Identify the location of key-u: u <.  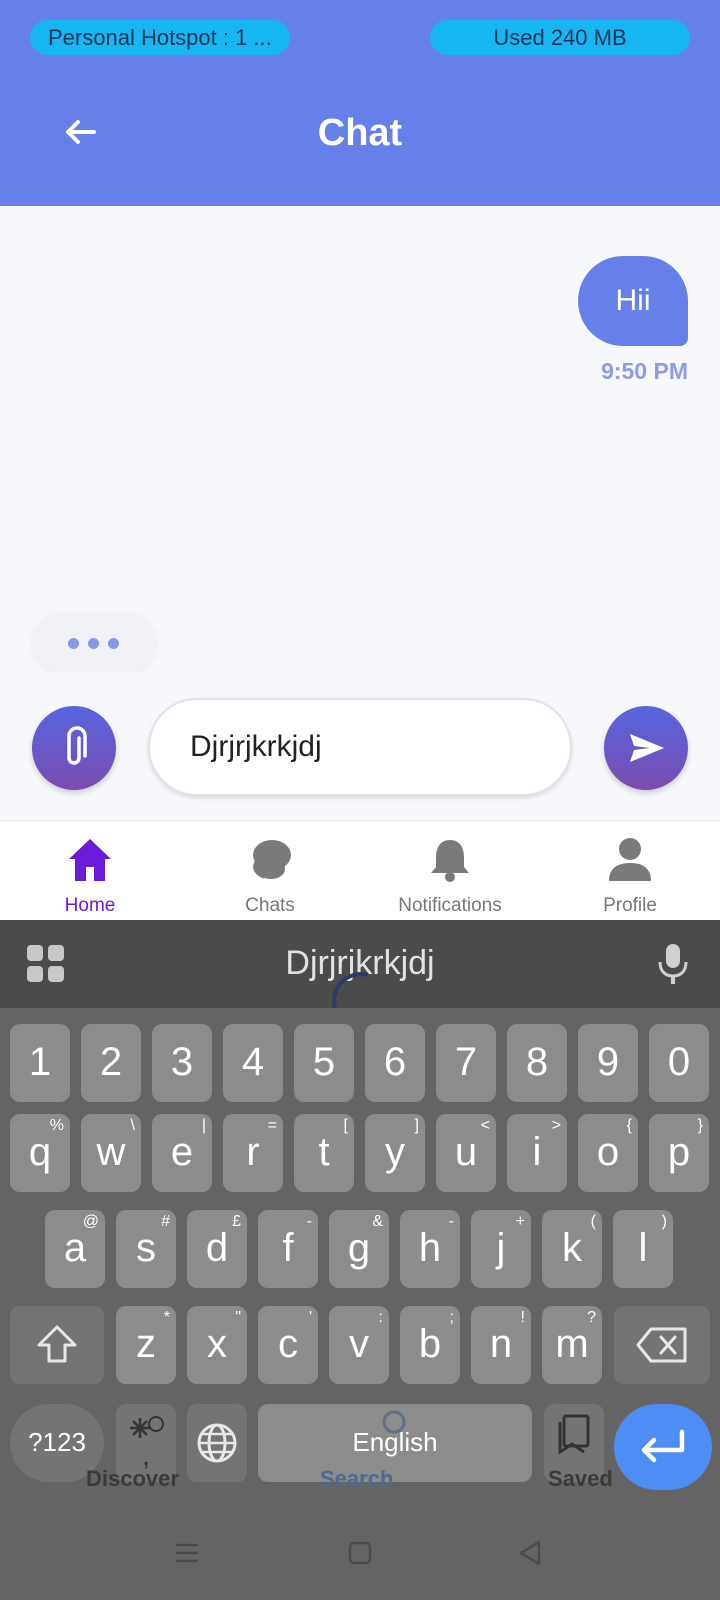
(466, 1153).